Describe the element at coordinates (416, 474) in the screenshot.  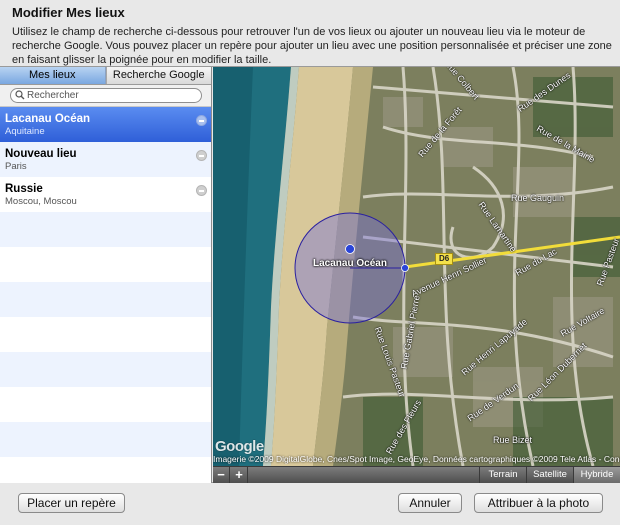
I see `map-toolbar: − + Terrain Satellite Hybride` at that location.